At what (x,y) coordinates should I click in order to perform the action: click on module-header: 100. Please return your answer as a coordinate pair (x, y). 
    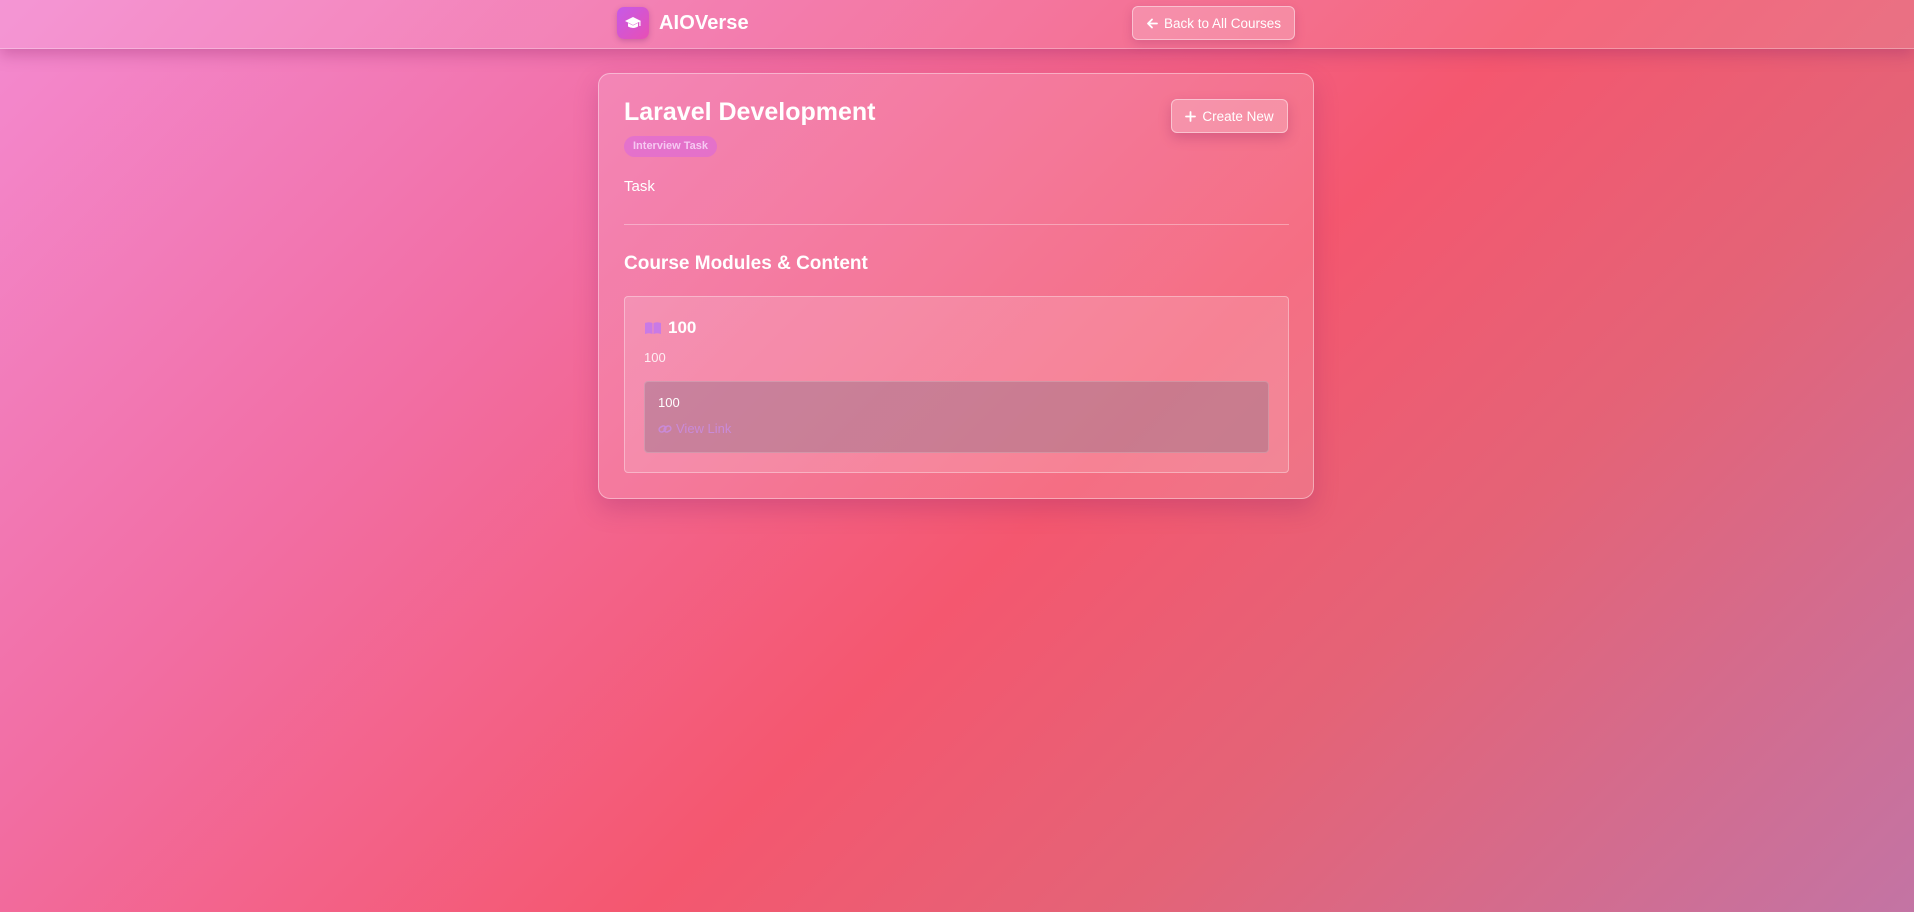
    Looking at the image, I should click on (670, 328).